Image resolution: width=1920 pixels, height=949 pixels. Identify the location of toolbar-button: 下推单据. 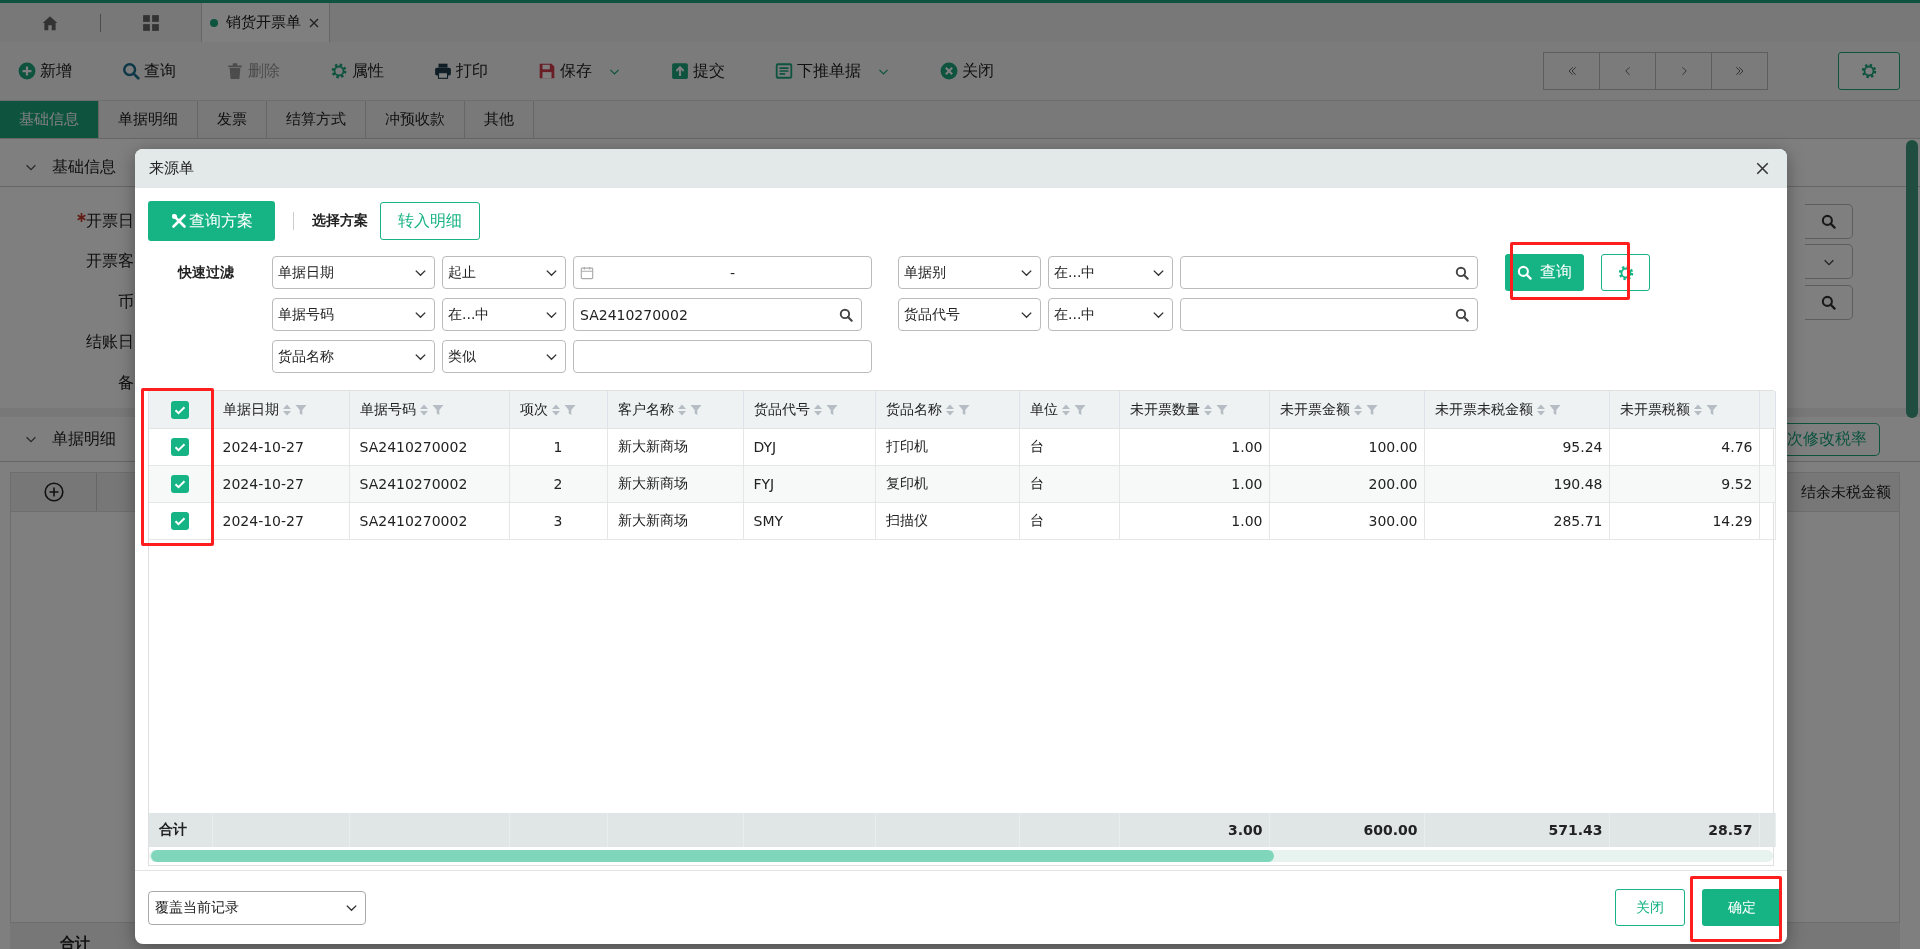
(832, 71).